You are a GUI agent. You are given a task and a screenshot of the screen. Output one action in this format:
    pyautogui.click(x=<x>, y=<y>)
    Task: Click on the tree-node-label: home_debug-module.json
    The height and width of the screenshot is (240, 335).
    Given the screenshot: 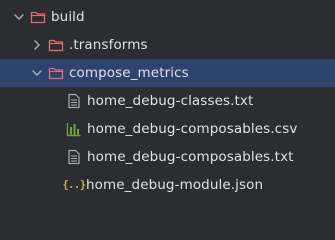 What is the action you would take?
    pyautogui.click(x=175, y=185)
    